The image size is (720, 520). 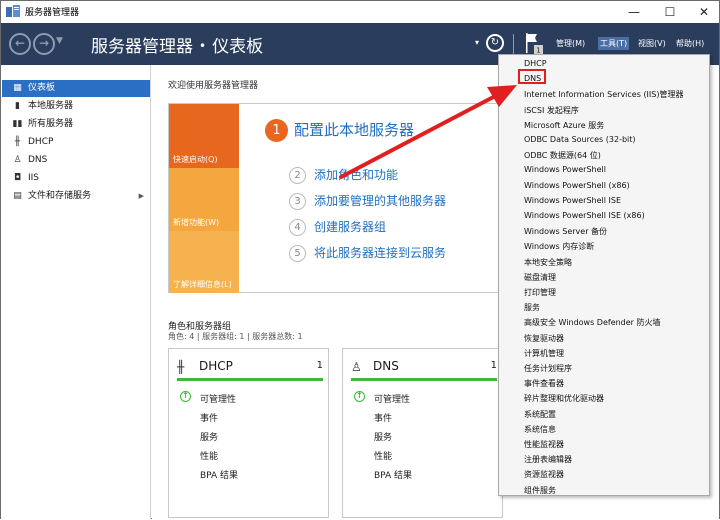 What do you see at coordinates (276, 130) in the screenshot?
I see `step-number: 1` at bounding box center [276, 130].